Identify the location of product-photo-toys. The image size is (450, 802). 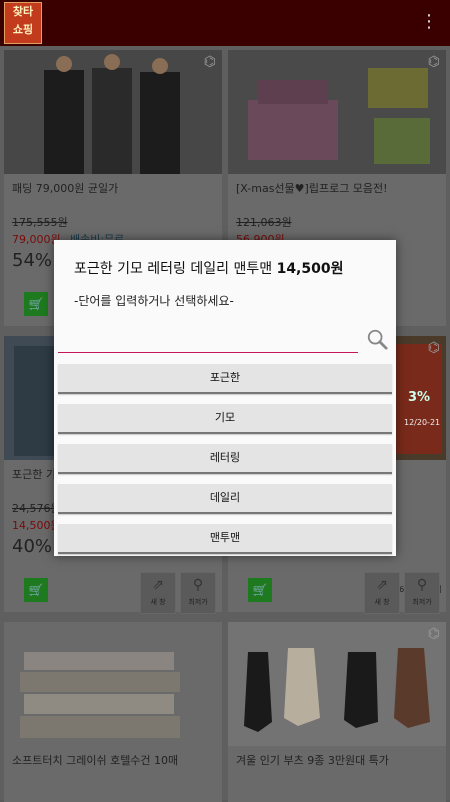
(337, 112).